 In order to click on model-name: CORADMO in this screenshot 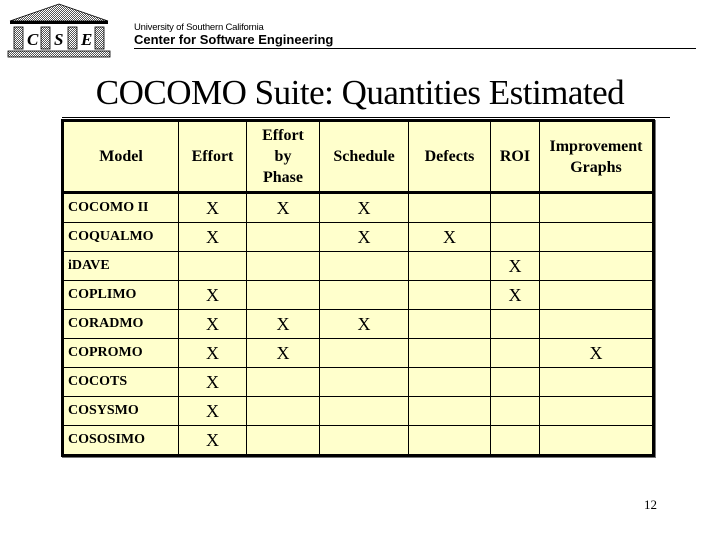, I will do `click(120, 324)`.